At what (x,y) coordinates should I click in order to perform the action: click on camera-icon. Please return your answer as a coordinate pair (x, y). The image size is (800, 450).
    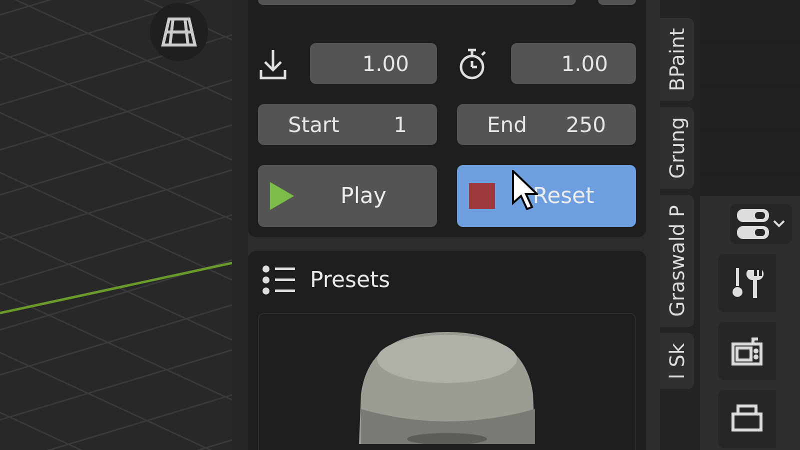
    Looking at the image, I should click on (747, 351).